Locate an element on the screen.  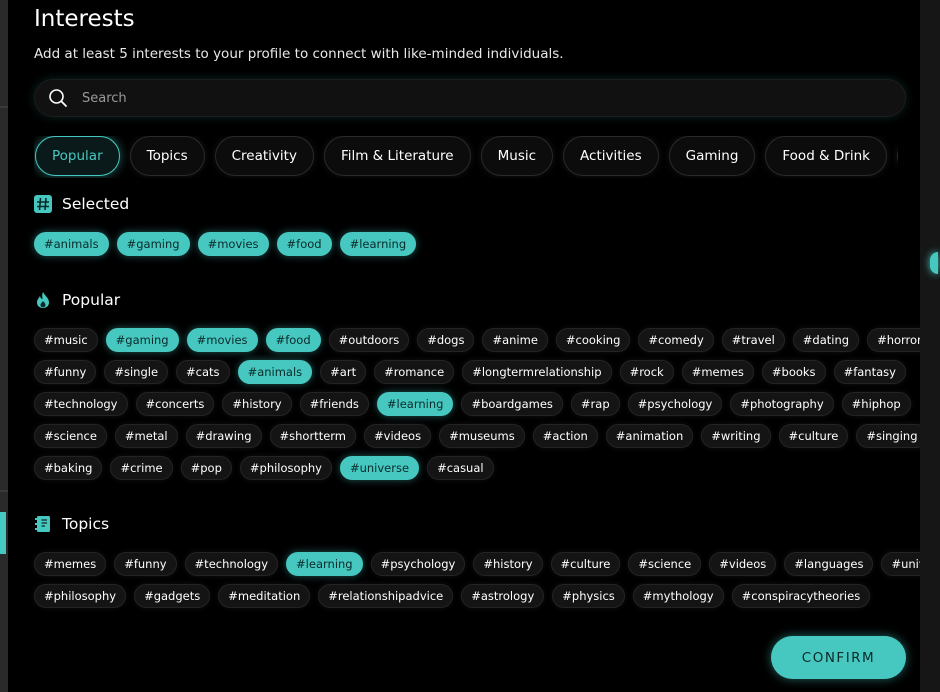
search-icon is located at coordinates (58, 98).